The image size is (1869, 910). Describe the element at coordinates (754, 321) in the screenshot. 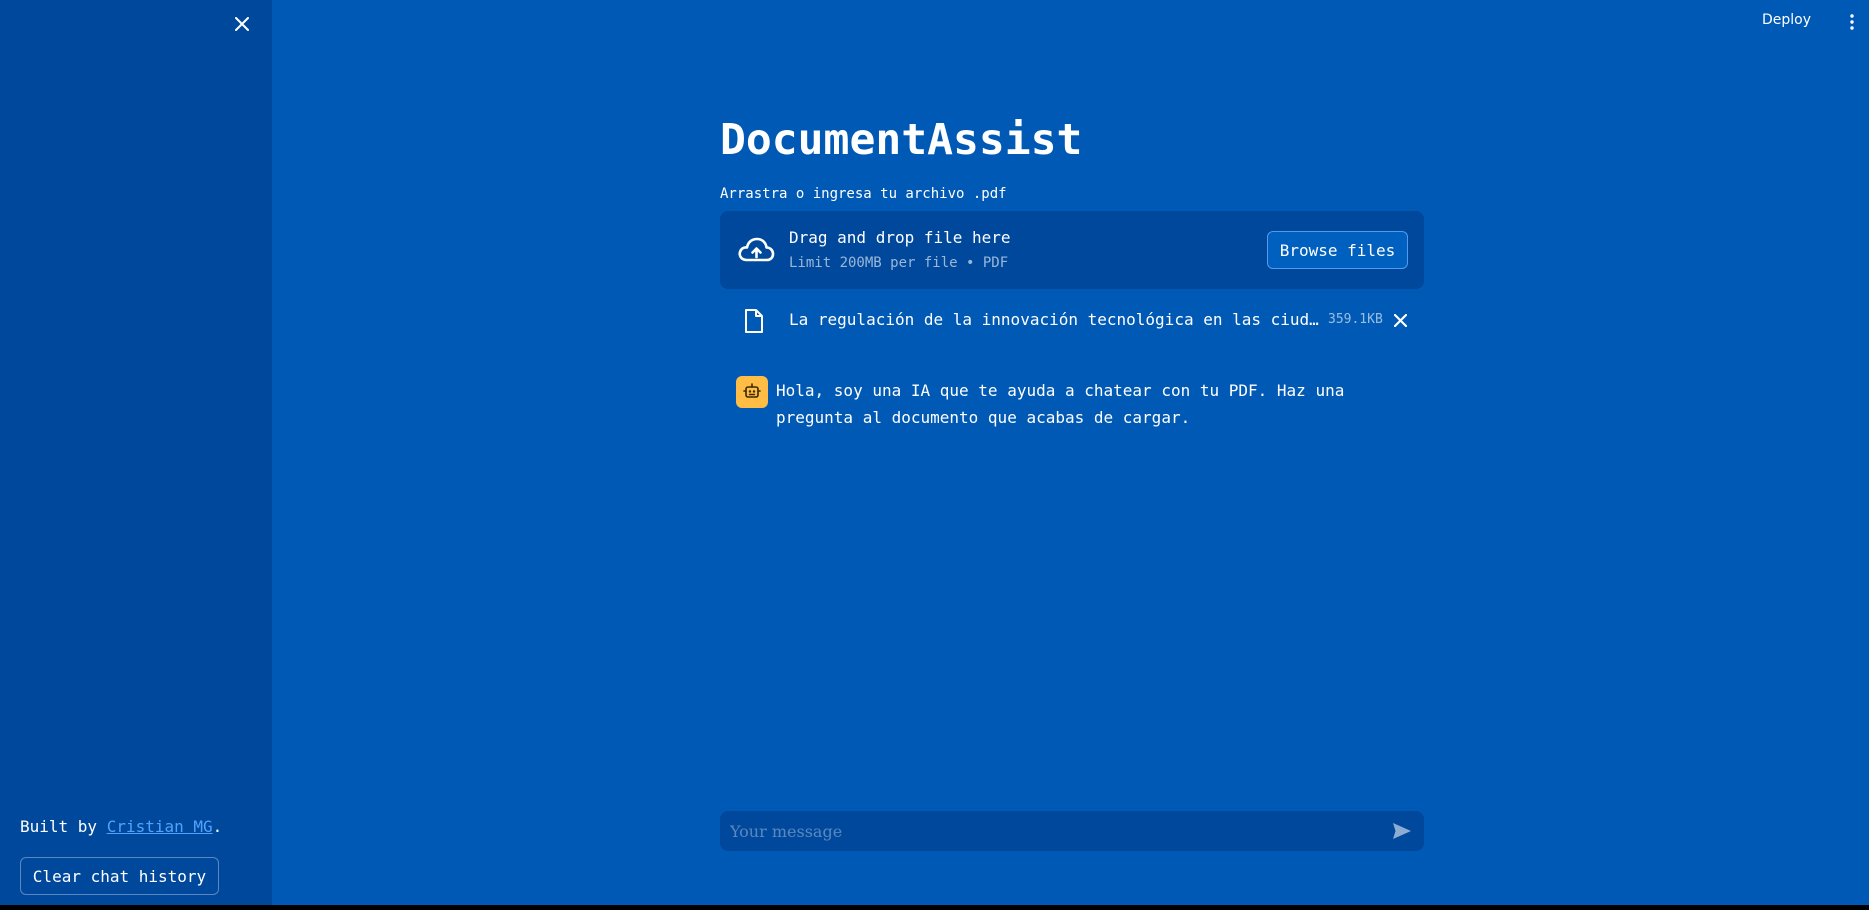

I see `file-icon` at that location.